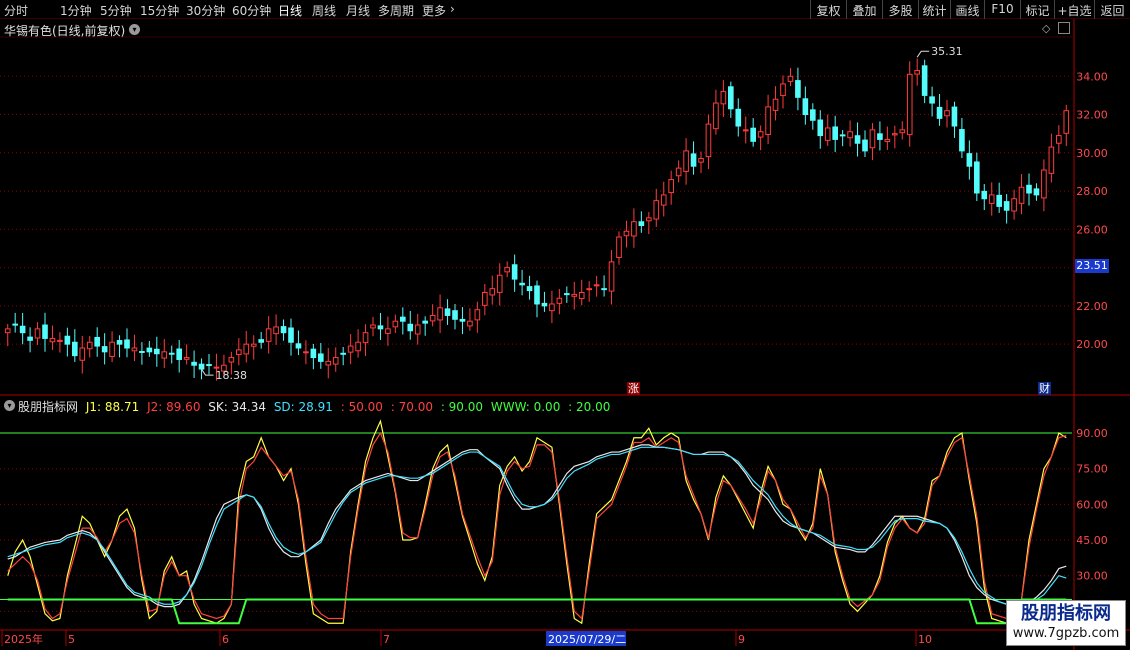  What do you see at coordinates (525, 407) in the screenshot?
I see `legend-www: WWW: 0.00` at bounding box center [525, 407].